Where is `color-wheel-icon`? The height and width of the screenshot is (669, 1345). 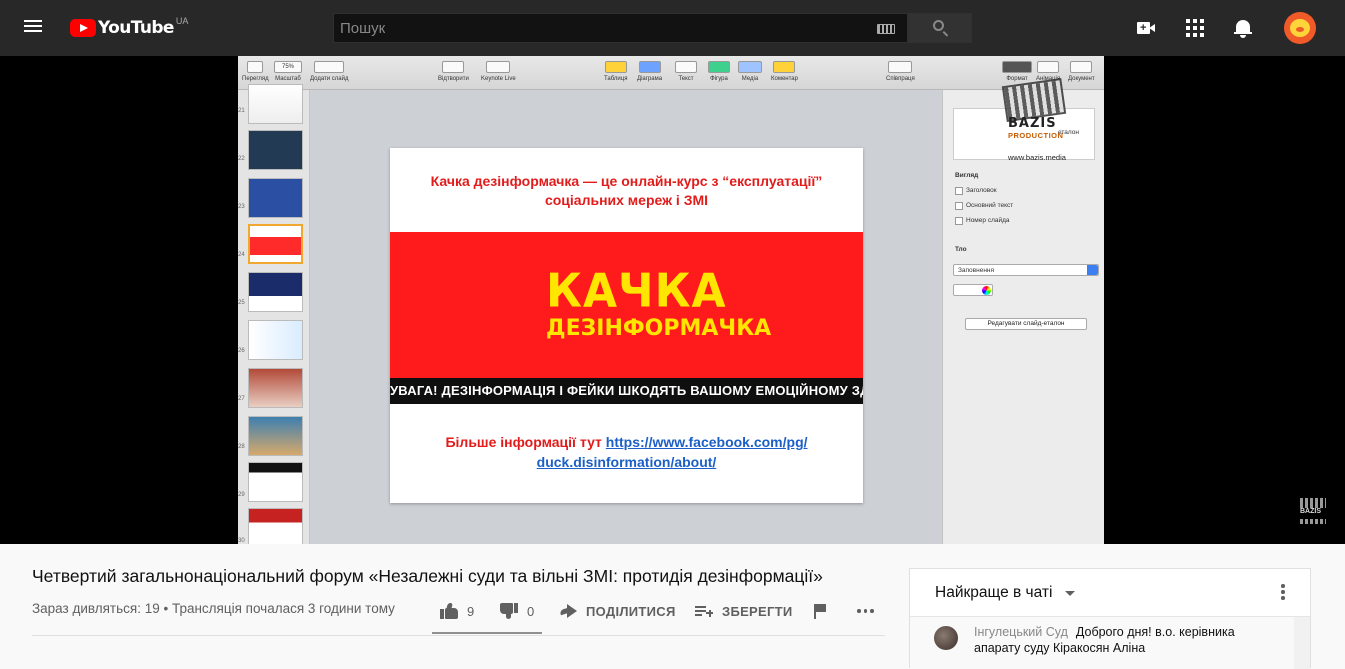 color-wheel-icon is located at coordinates (986, 290).